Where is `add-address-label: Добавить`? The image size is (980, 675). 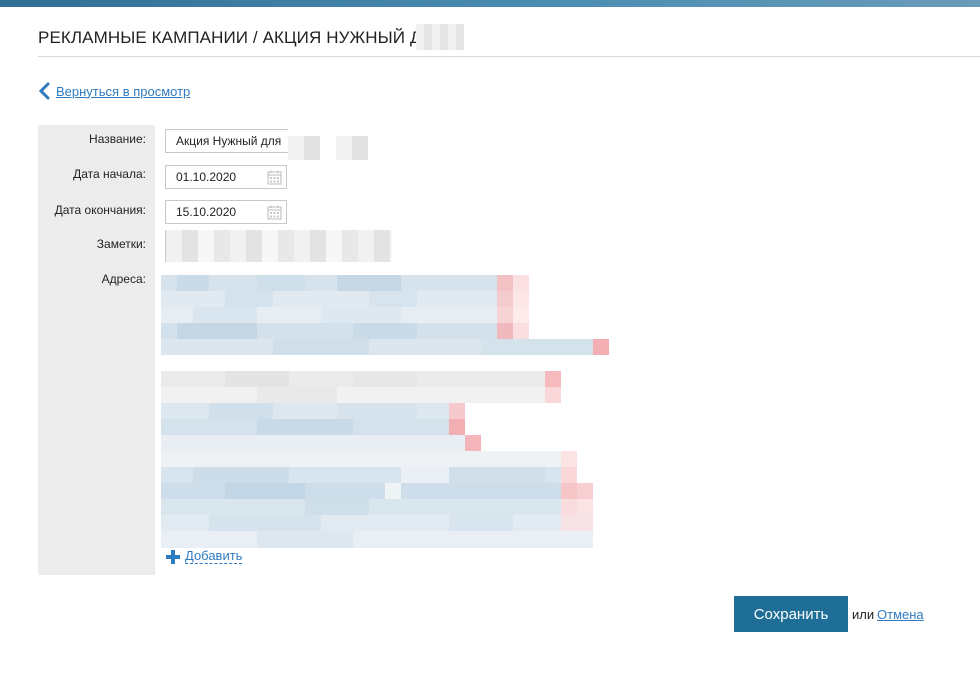
add-address-label: Добавить is located at coordinates (214, 556).